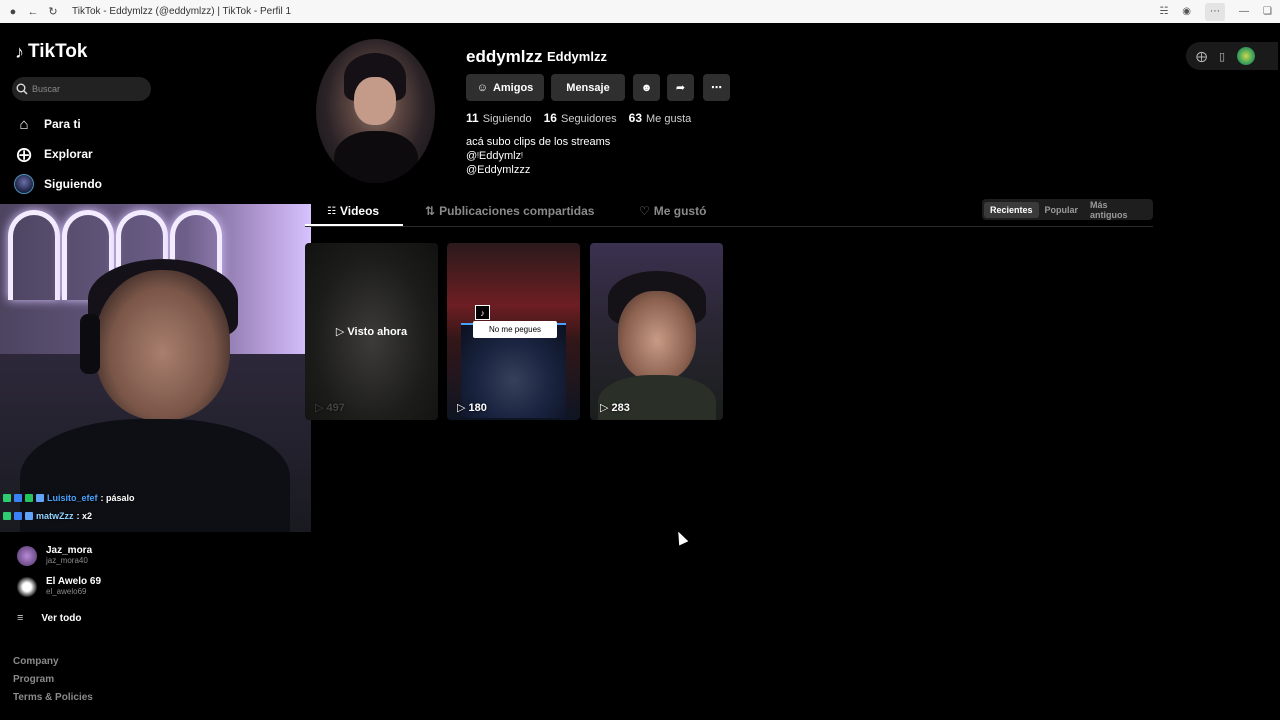  Describe the element at coordinates (61, 618) in the screenshot. I see `see-all-label: Ver todo` at that location.